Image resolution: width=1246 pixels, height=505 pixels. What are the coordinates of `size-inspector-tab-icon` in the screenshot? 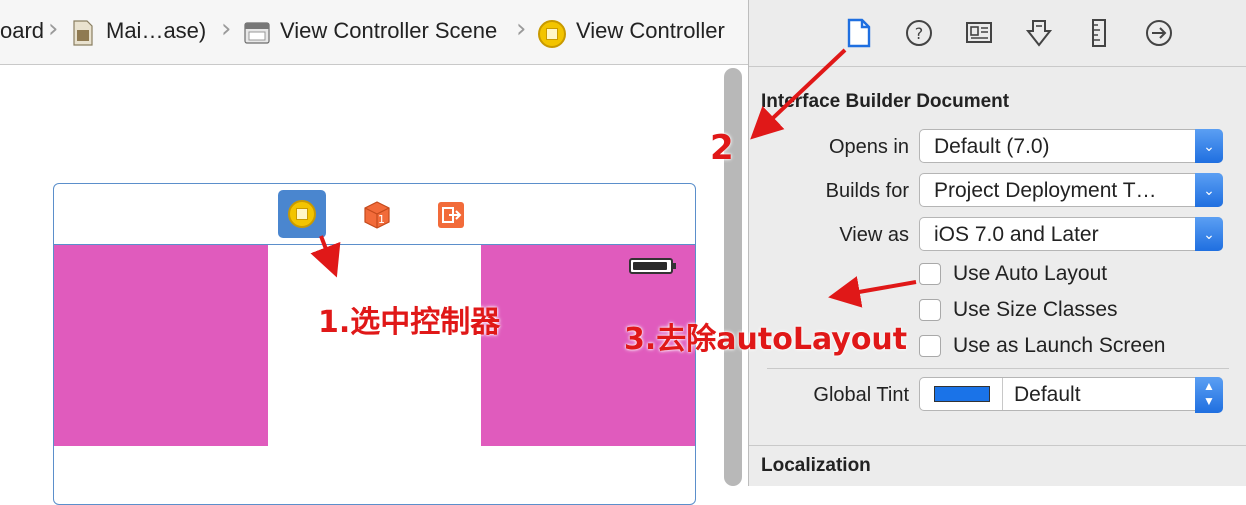 It's located at (1099, 33).